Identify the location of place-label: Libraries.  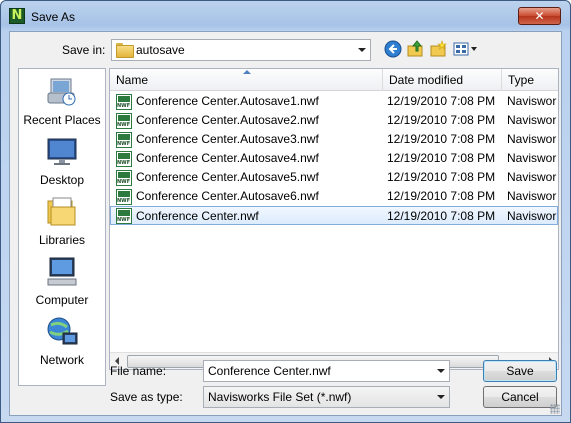
(62, 240).